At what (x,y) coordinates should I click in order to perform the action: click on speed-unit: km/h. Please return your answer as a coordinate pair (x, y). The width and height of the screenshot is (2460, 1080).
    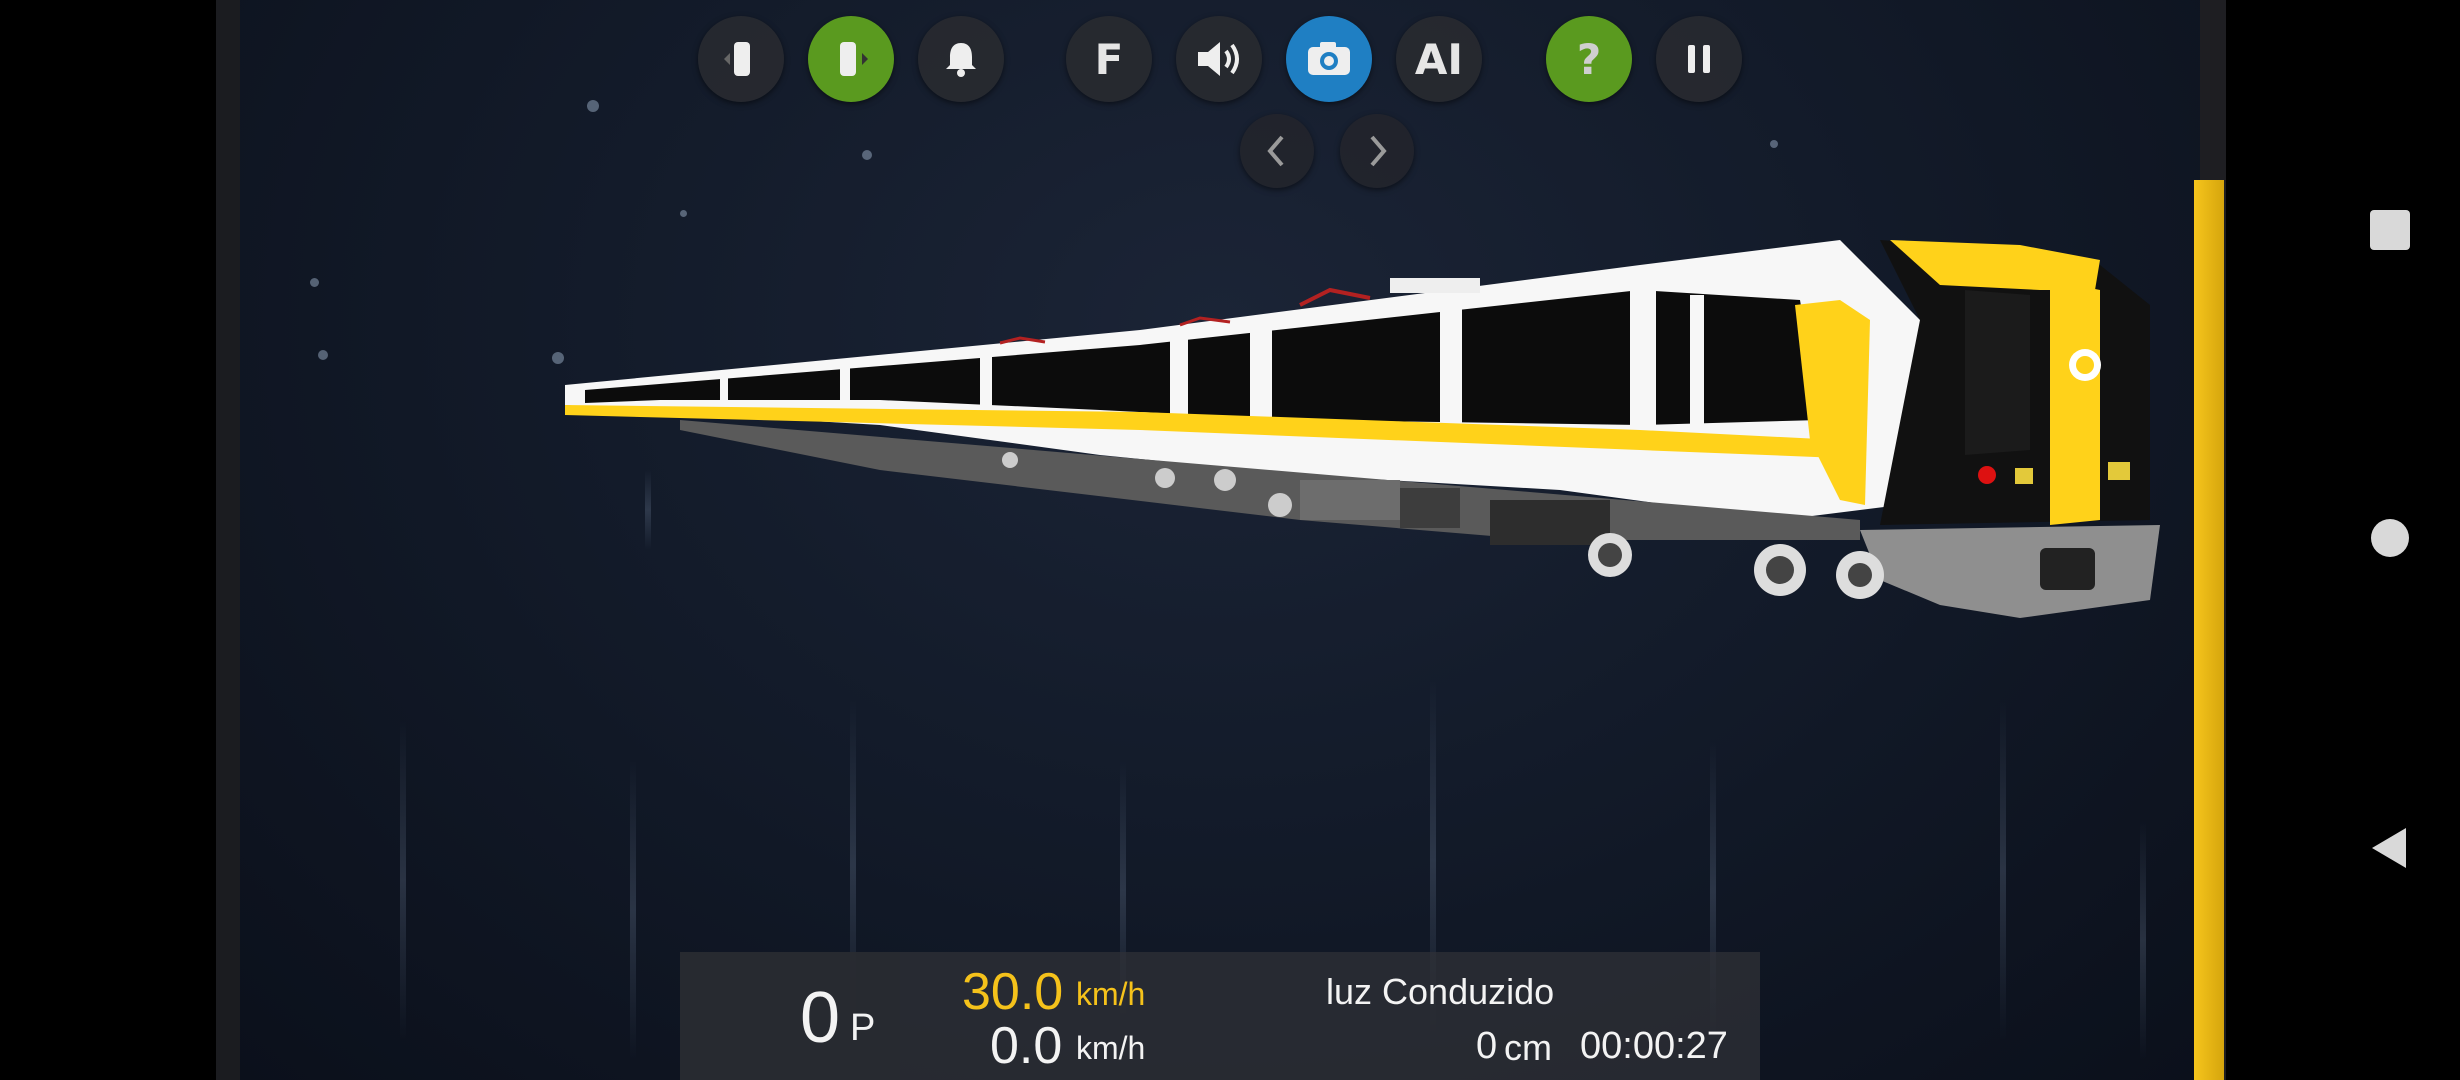
    Looking at the image, I should click on (1111, 1048).